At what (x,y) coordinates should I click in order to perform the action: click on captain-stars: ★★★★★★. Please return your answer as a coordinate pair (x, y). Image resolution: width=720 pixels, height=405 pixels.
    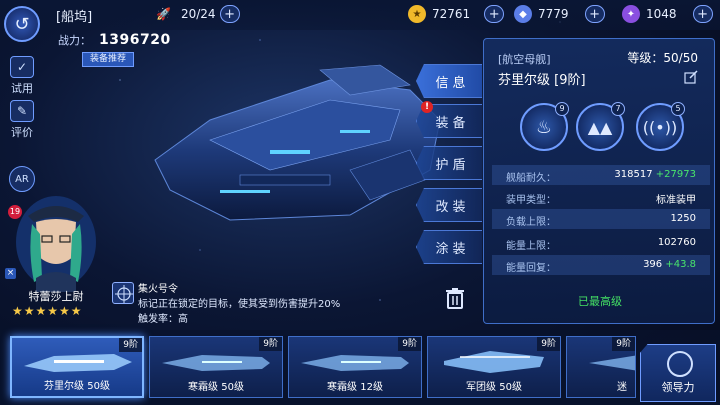
    Looking at the image, I should click on (47, 311).